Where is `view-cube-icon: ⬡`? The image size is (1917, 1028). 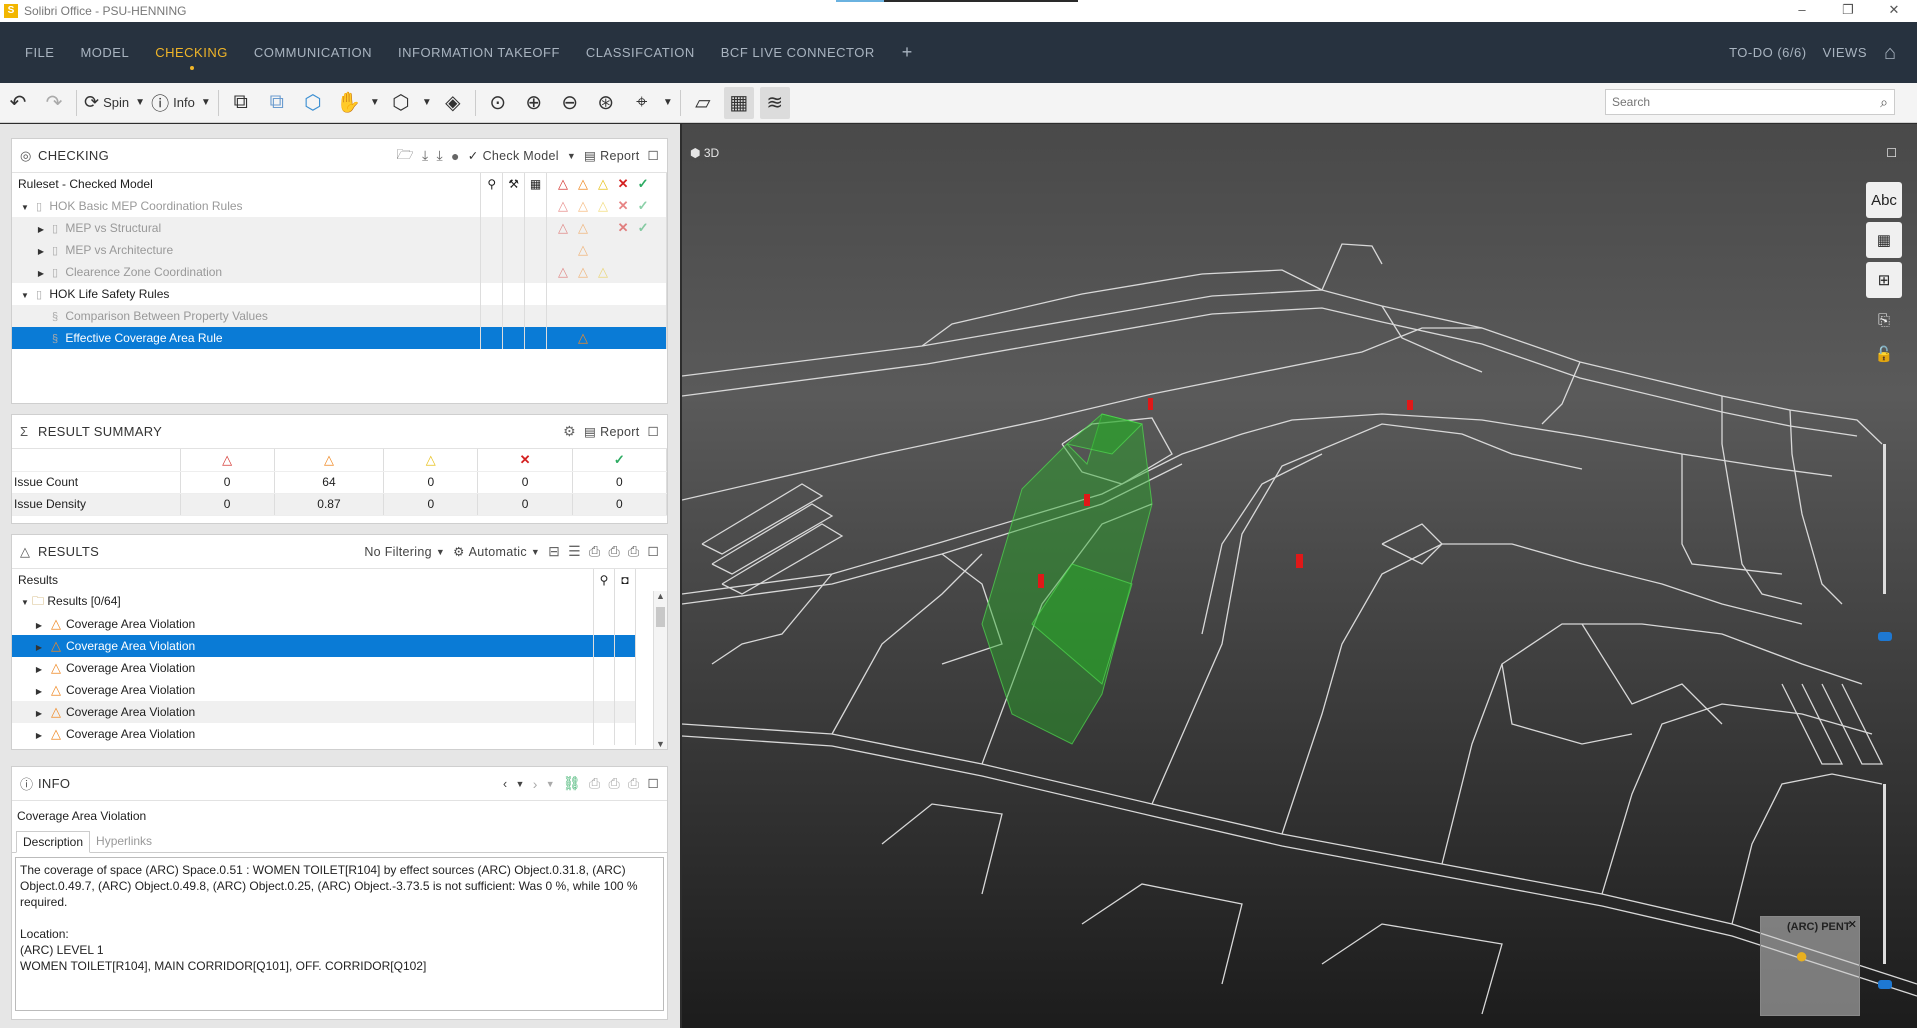
view-cube-icon: ⬡ is located at coordinates (401, 103).